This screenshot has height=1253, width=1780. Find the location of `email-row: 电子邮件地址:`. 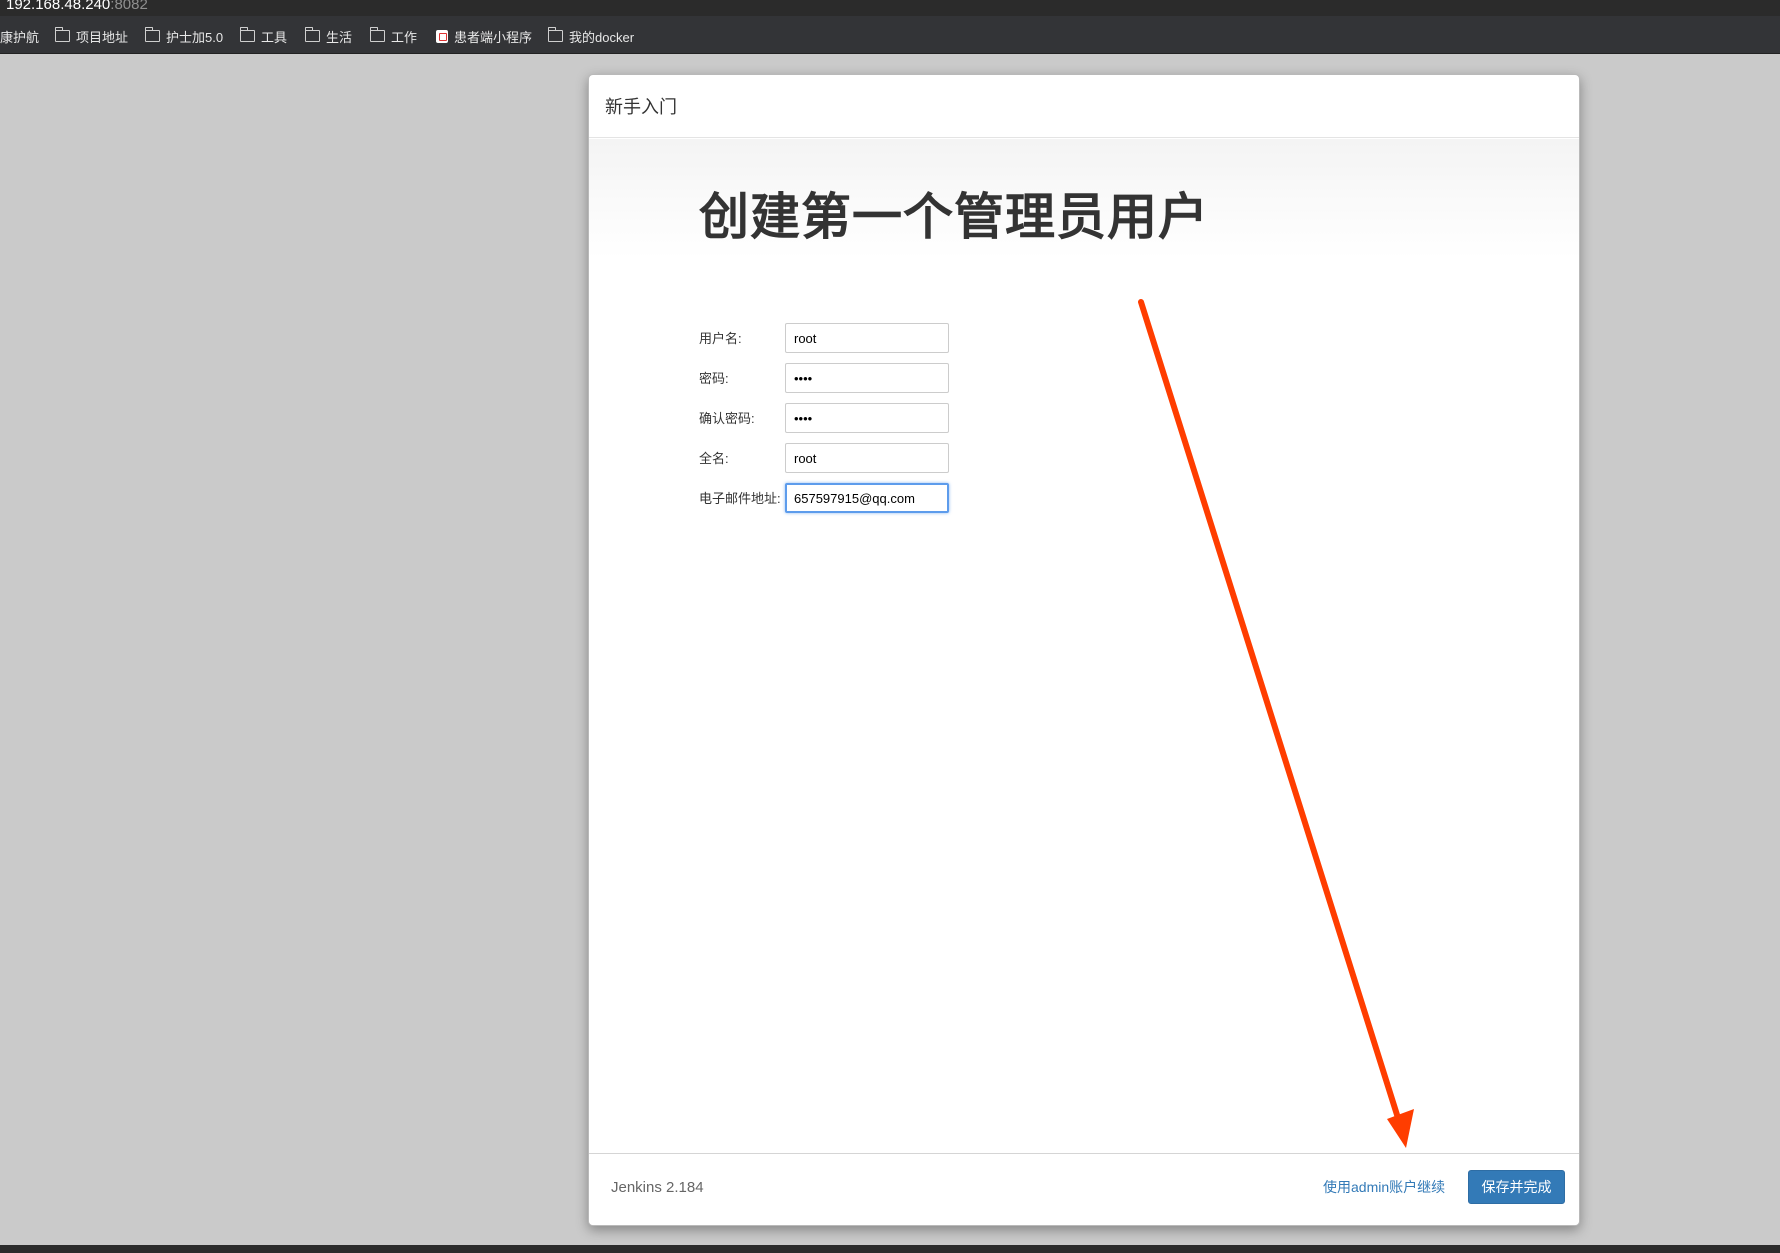

email-row: 电子邮件地址: is located at coordinates (899, 498).